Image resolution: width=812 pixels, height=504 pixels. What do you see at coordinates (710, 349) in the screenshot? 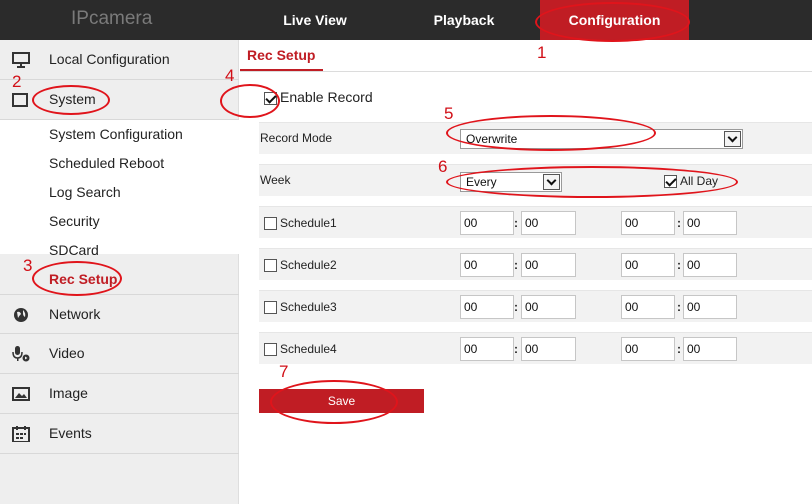
I see `schedule4-end-minute: 00` at bounding box center [710, 349].